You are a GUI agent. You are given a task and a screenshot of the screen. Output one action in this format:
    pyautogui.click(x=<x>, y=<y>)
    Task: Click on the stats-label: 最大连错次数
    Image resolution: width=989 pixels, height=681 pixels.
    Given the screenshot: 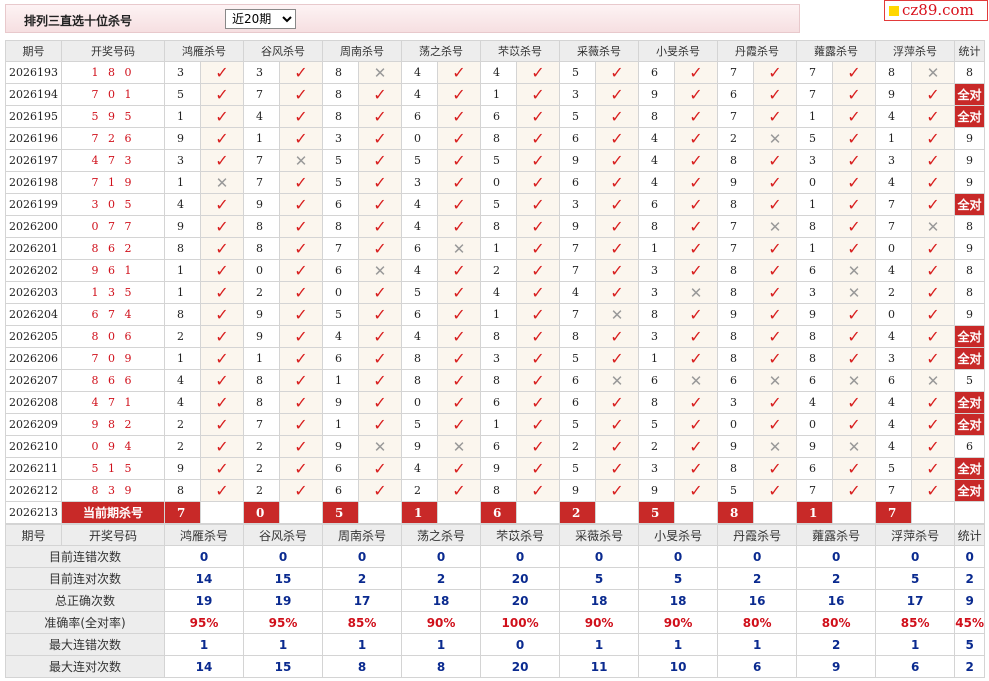 What is the action you would take?
    pyautogui.click(x=85, y=644)
    